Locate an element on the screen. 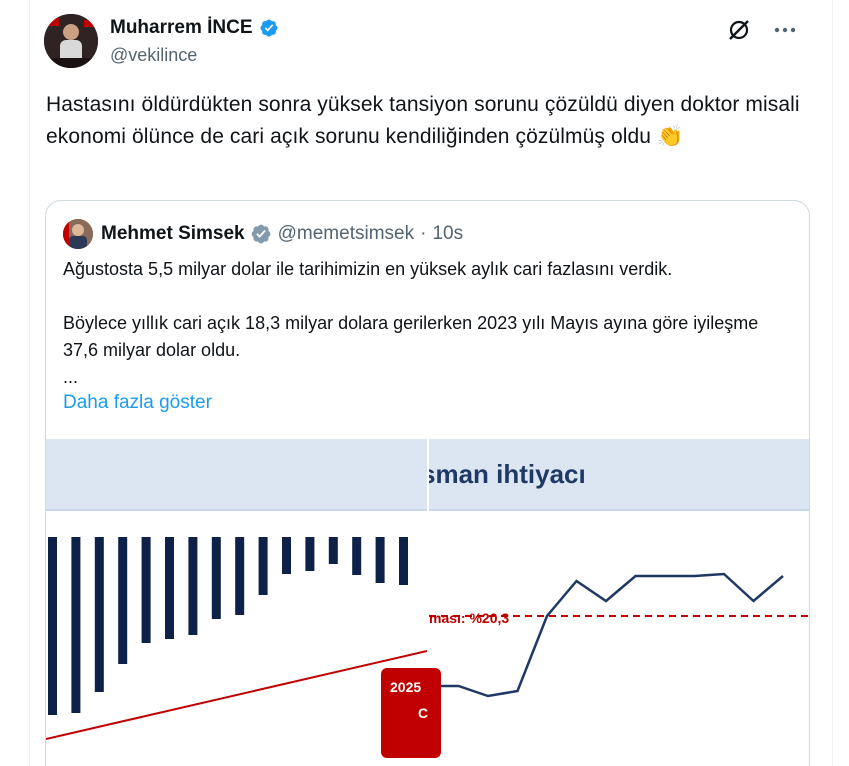 This screenshot has height=766, width=849. quote-header: Mehmet Simsek @memetsimsek · 10s is located at coordinates (263, 234).